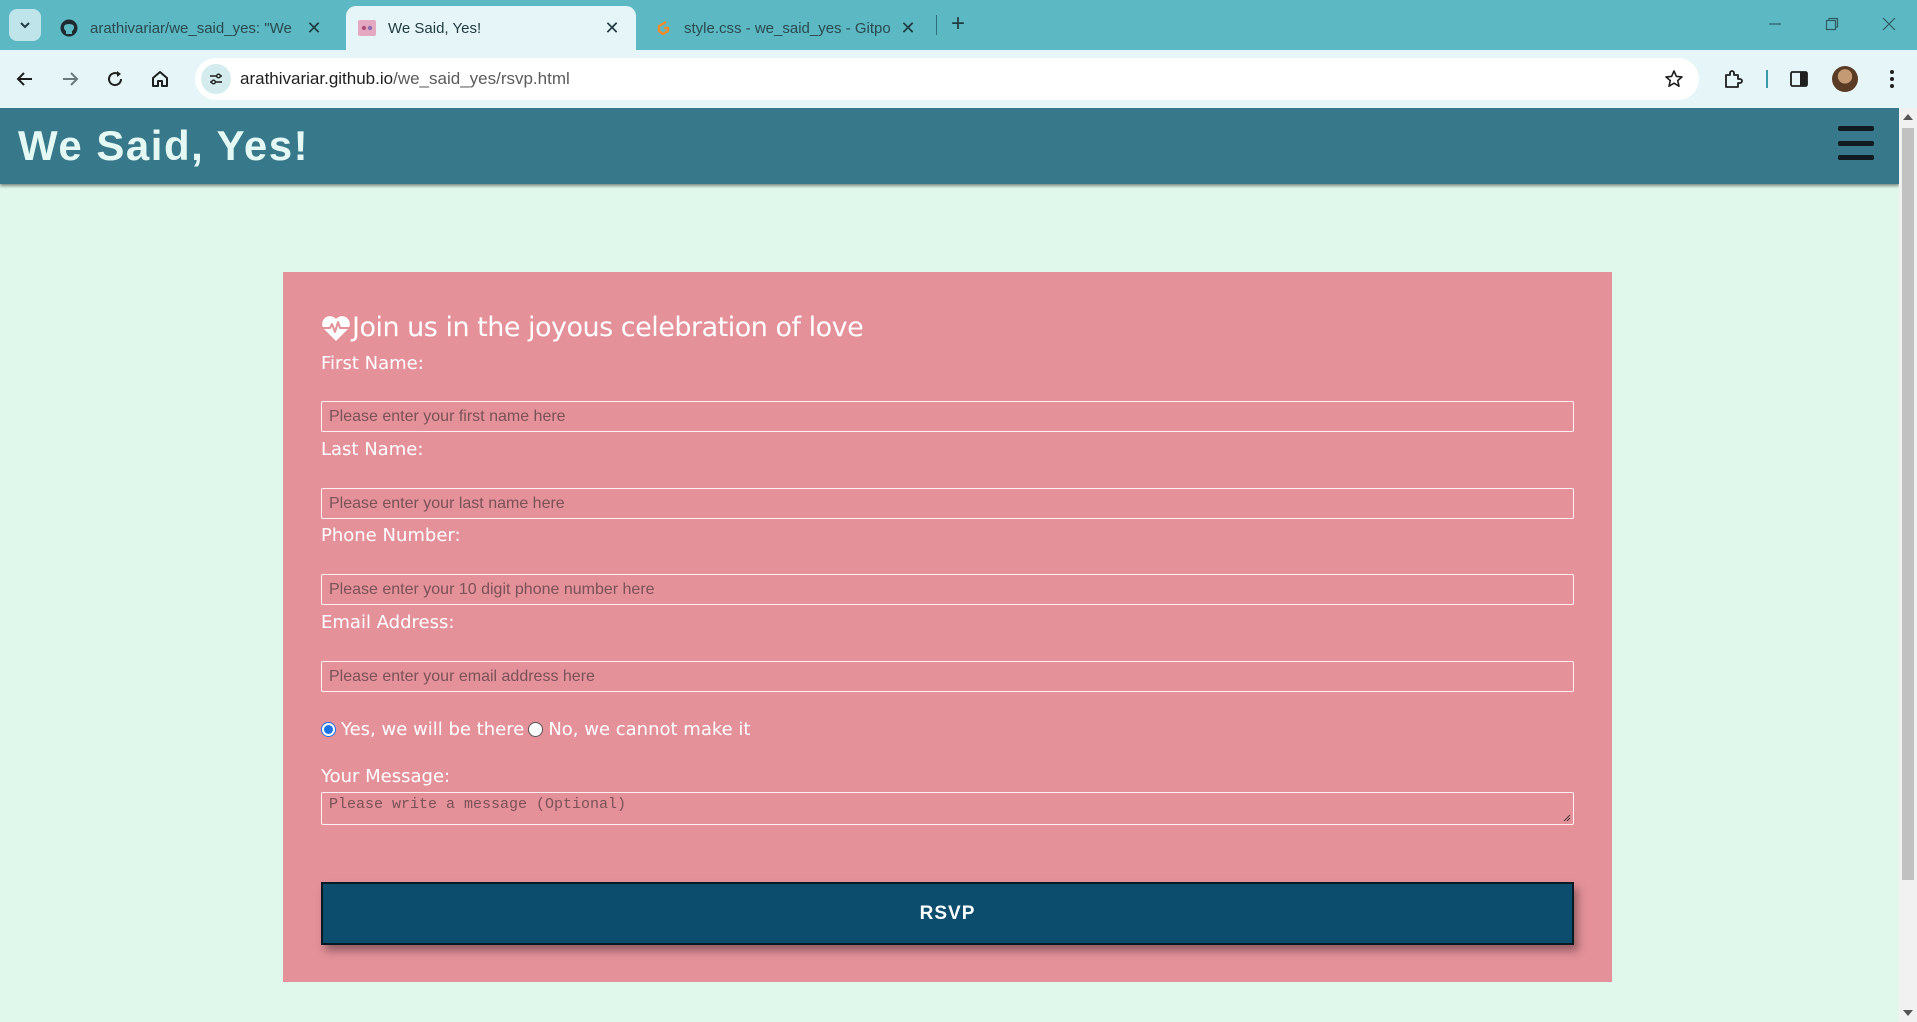  What do you see at coordinates (947, 676) in the screenshot?
I see `email-input: Please enter your email address here` at bounding box center [947, 676].